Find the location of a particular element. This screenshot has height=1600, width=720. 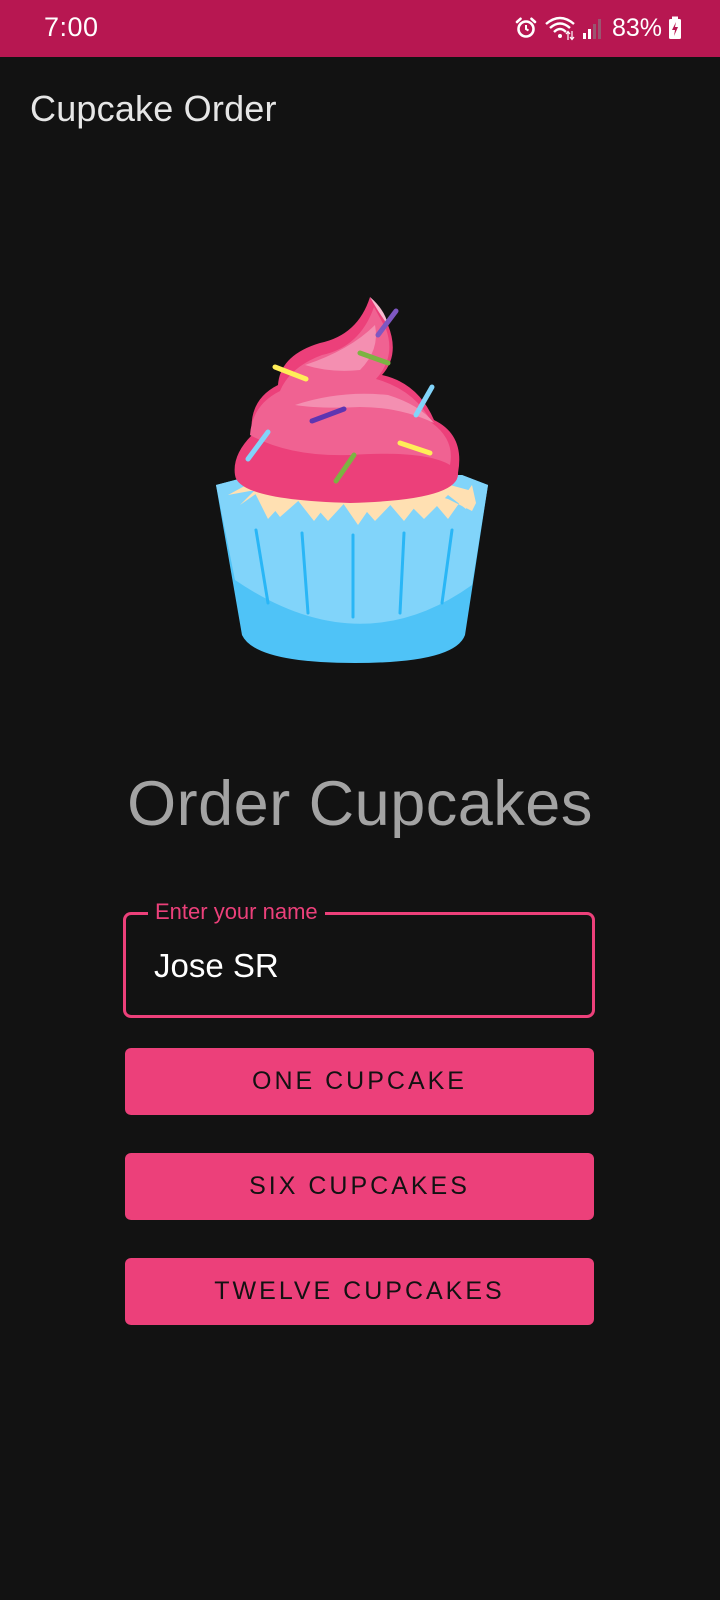

battery-percent: 83% is located at coordinates (636, 27).